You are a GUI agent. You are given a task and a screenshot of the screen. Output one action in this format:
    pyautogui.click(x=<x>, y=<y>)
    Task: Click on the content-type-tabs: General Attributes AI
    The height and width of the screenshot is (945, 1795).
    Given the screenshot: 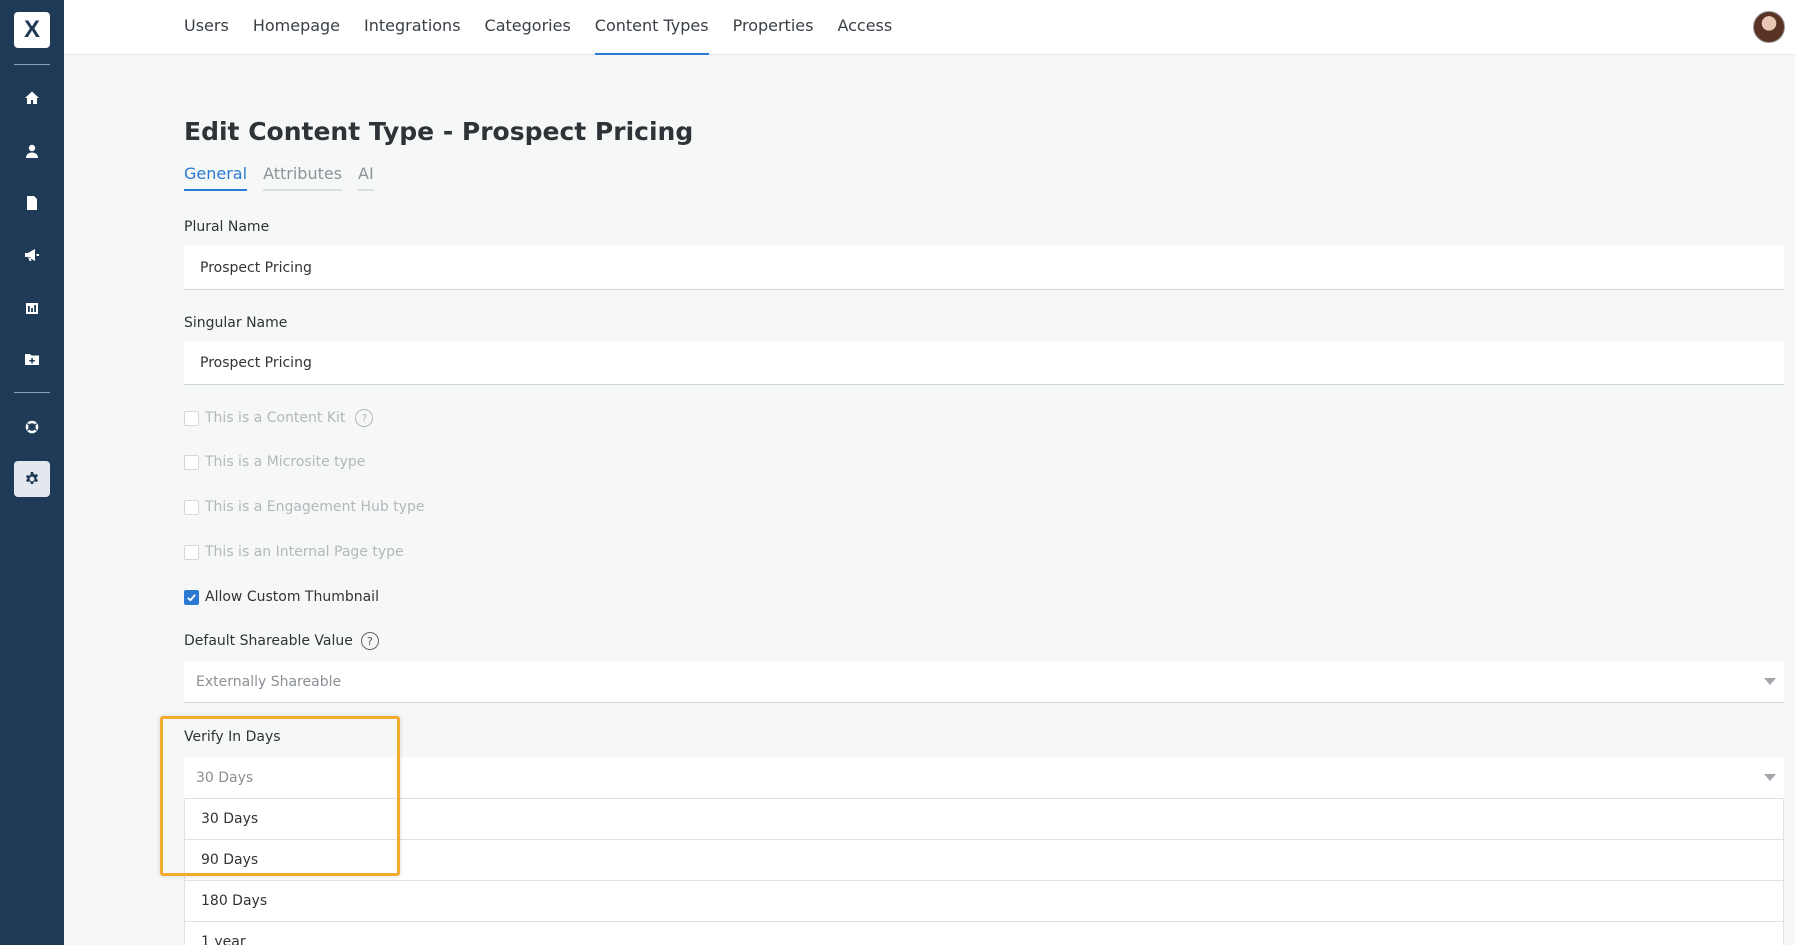 What is the action you would take?
    pyautogui.click(x=287, y=177)
    